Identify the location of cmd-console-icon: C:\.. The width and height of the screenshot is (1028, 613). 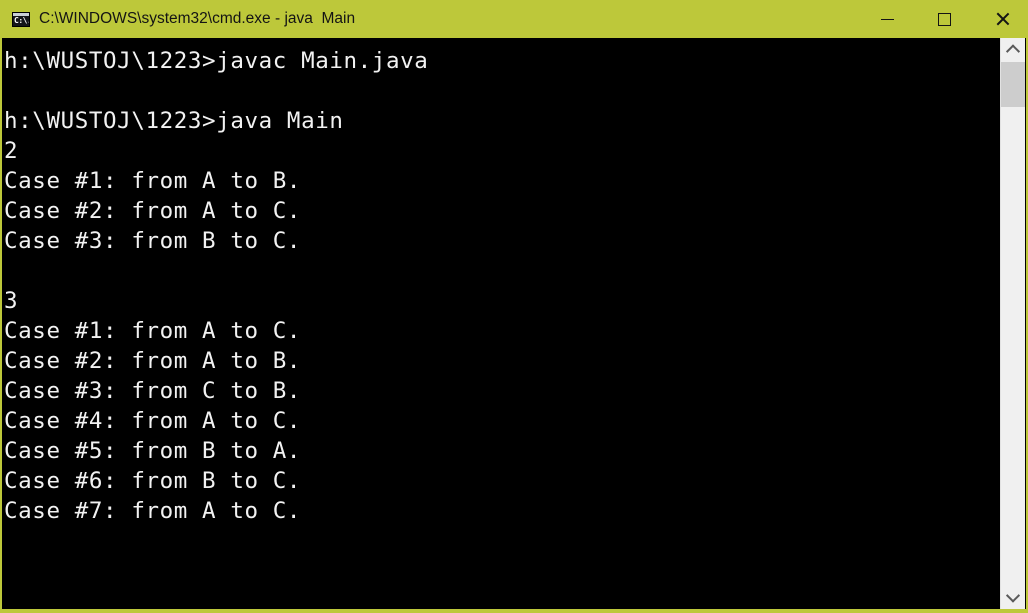
(21, 19).